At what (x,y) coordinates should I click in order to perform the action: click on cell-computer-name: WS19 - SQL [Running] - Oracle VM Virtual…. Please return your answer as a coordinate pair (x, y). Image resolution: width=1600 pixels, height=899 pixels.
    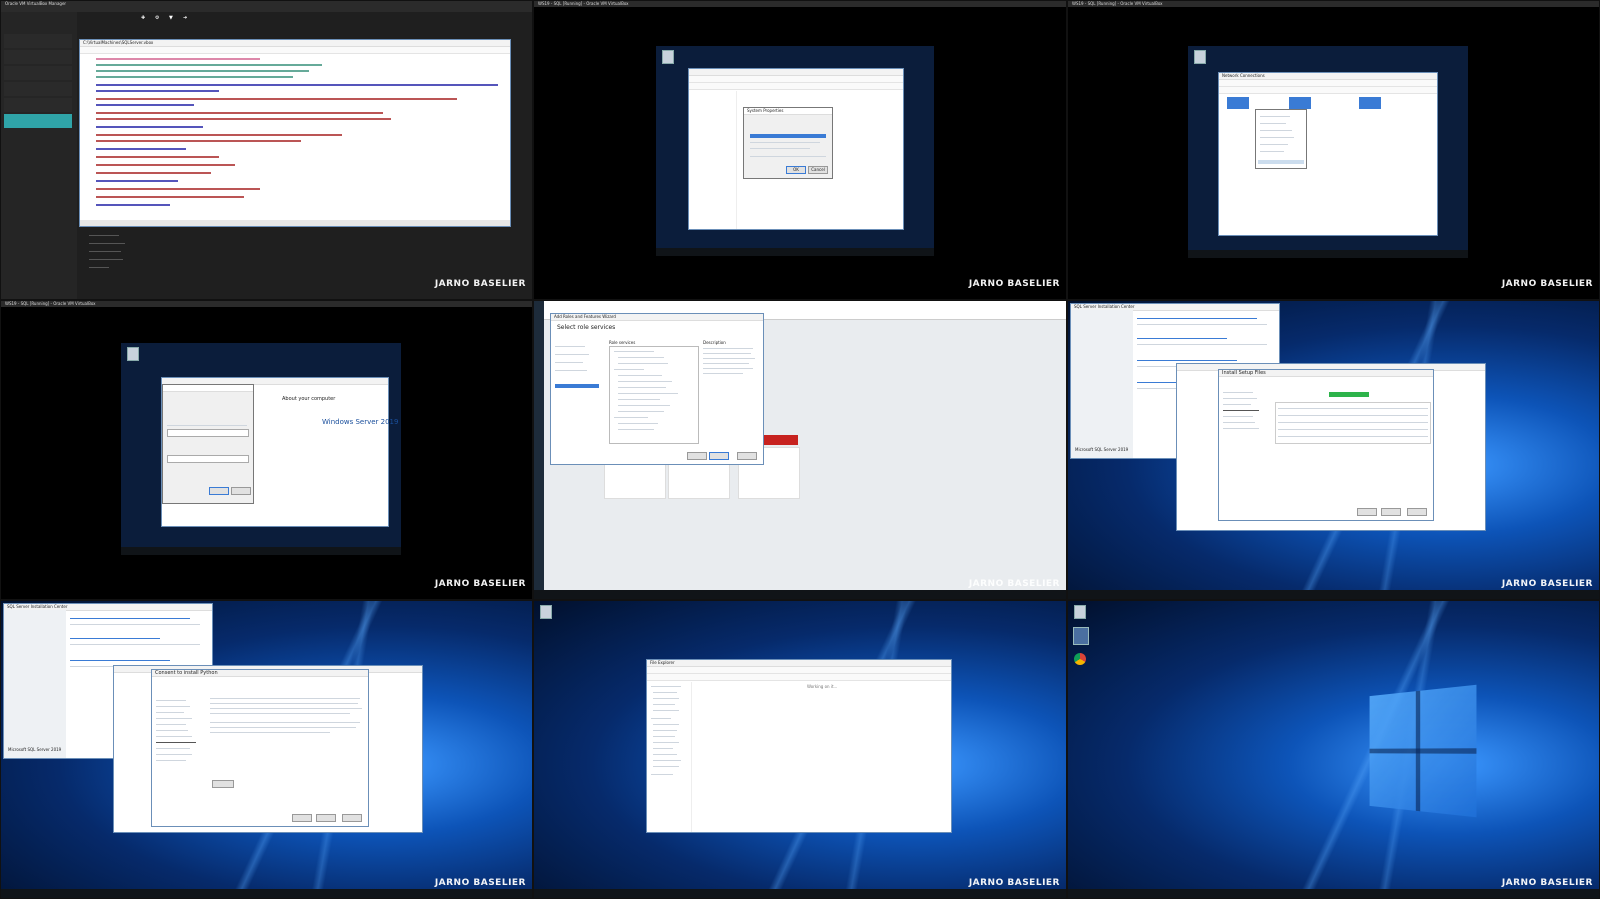
    Looking at the image, I should click on (266, 450).